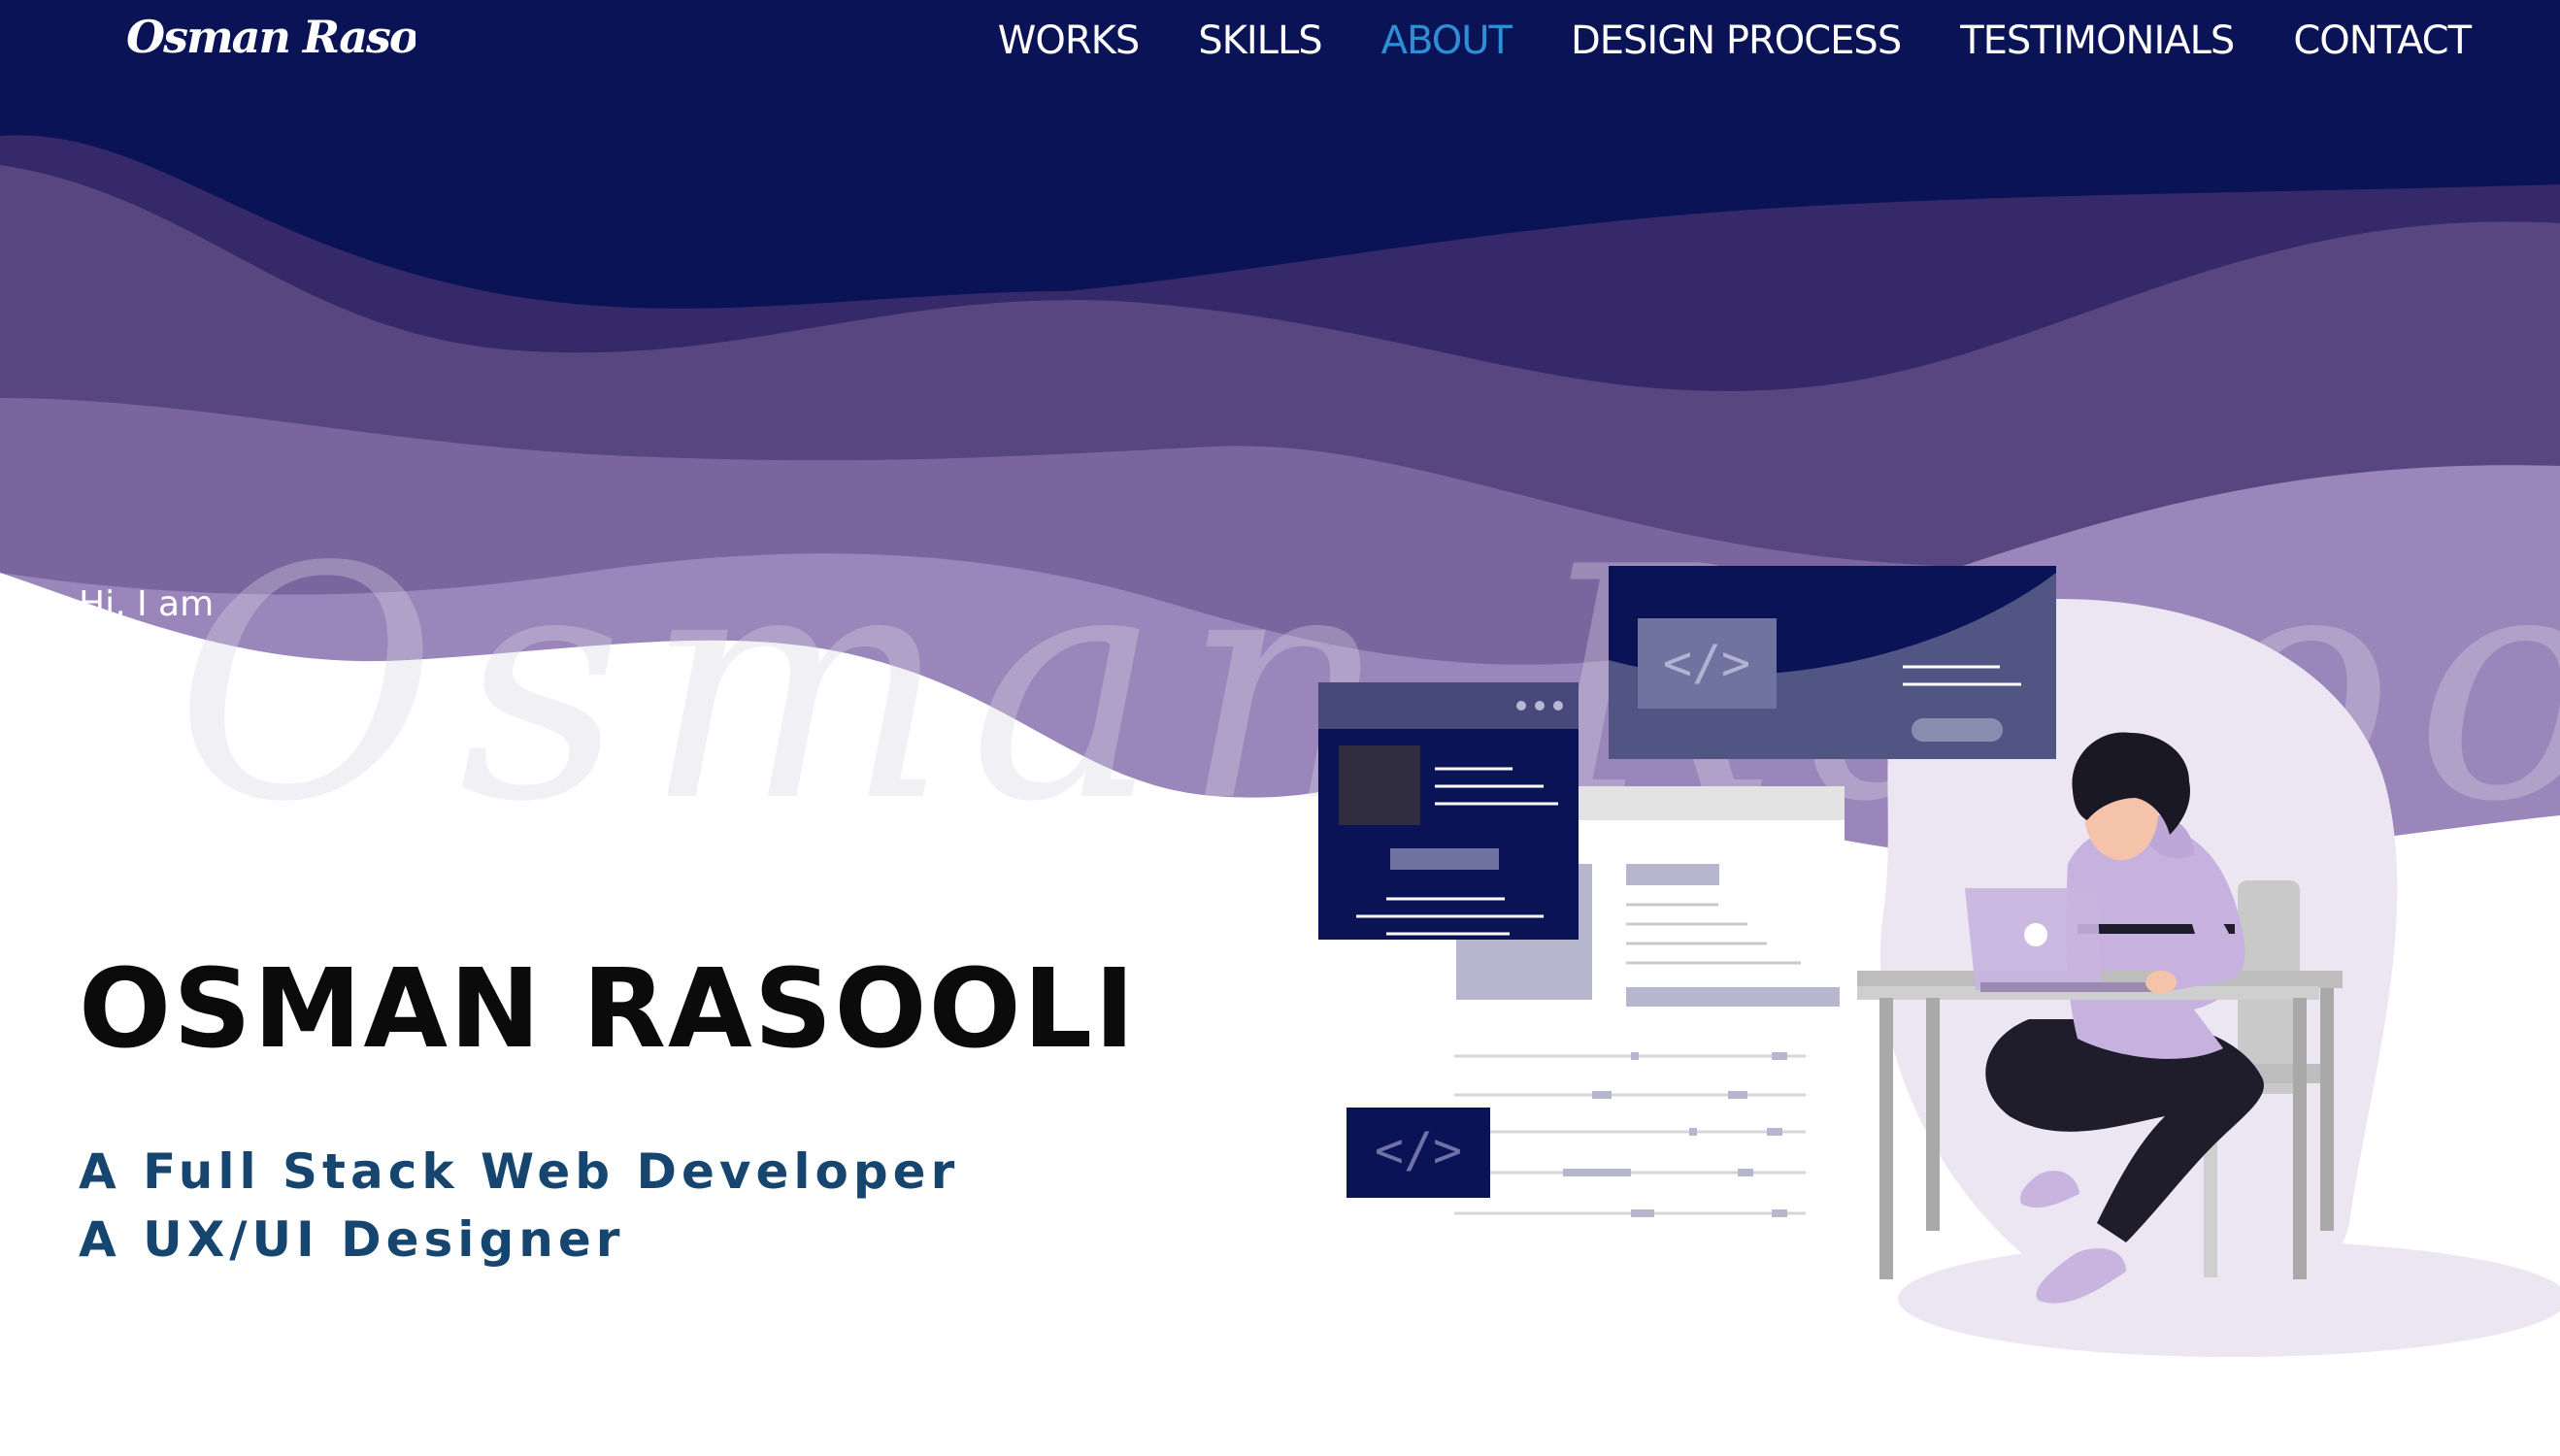  I want to click on window-dots-icon, so click(1539, 706).